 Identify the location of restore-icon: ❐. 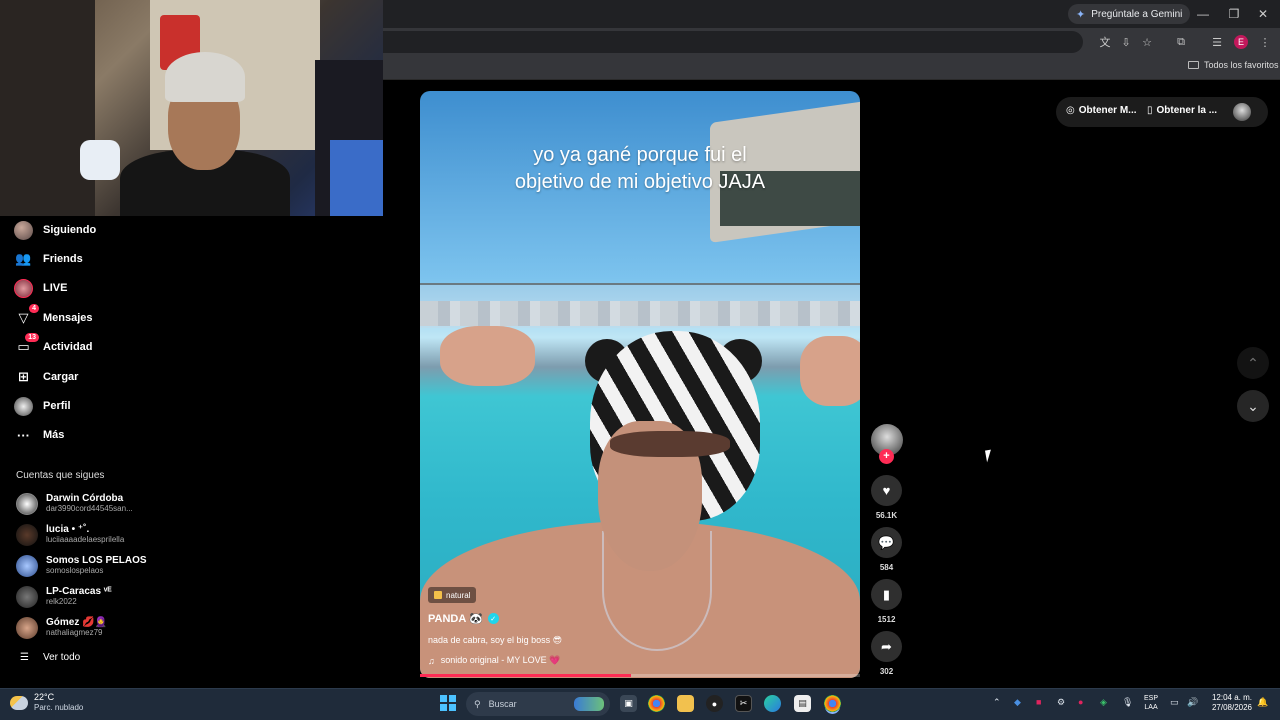
(1234, 14).